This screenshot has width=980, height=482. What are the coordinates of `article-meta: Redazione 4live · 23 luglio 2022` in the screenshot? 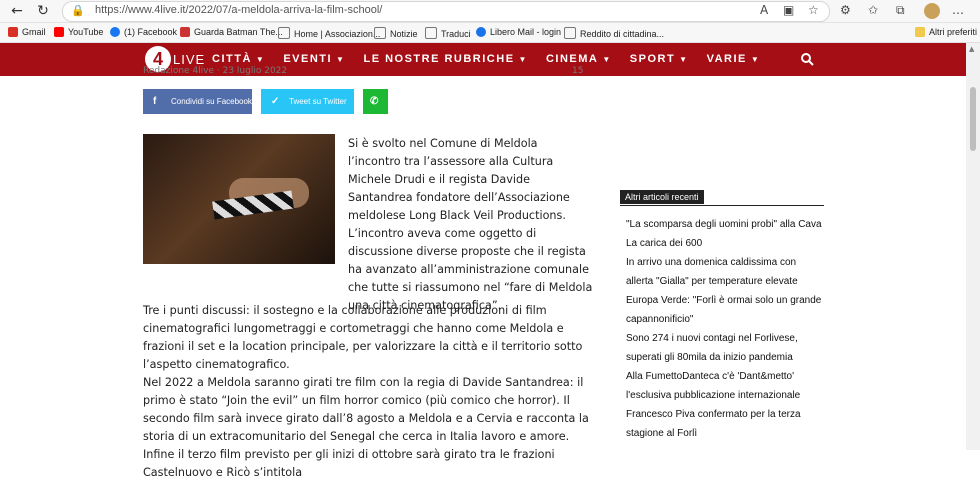 It's located at (215, 71).